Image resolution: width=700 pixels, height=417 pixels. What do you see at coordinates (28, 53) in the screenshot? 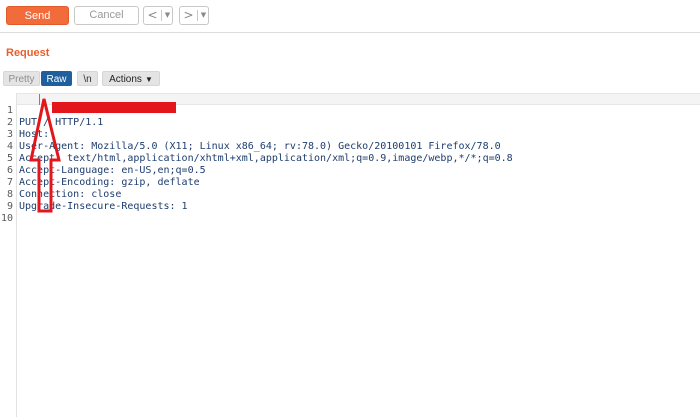
I see `panel-title: Request` at bounding box center [28, 53].